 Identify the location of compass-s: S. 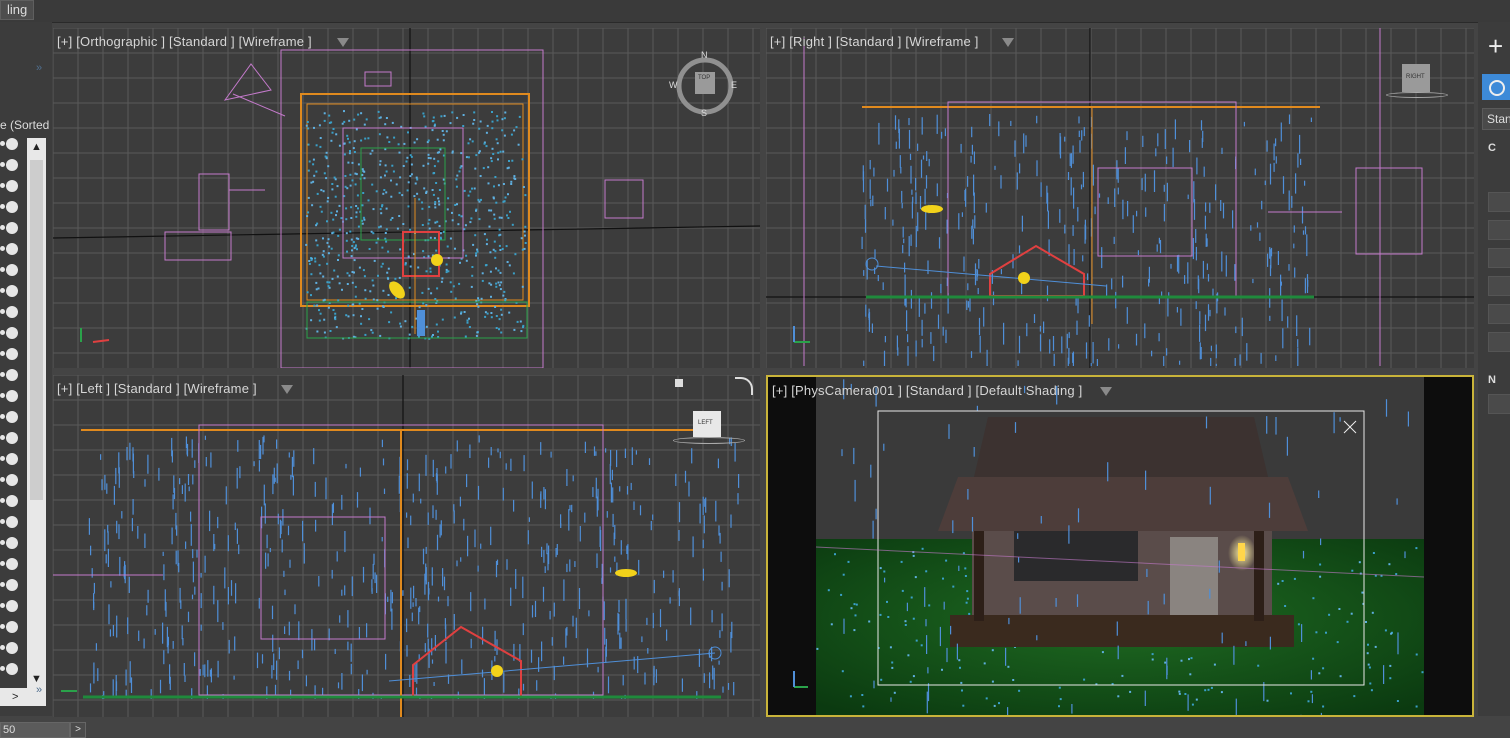
(704, 113).